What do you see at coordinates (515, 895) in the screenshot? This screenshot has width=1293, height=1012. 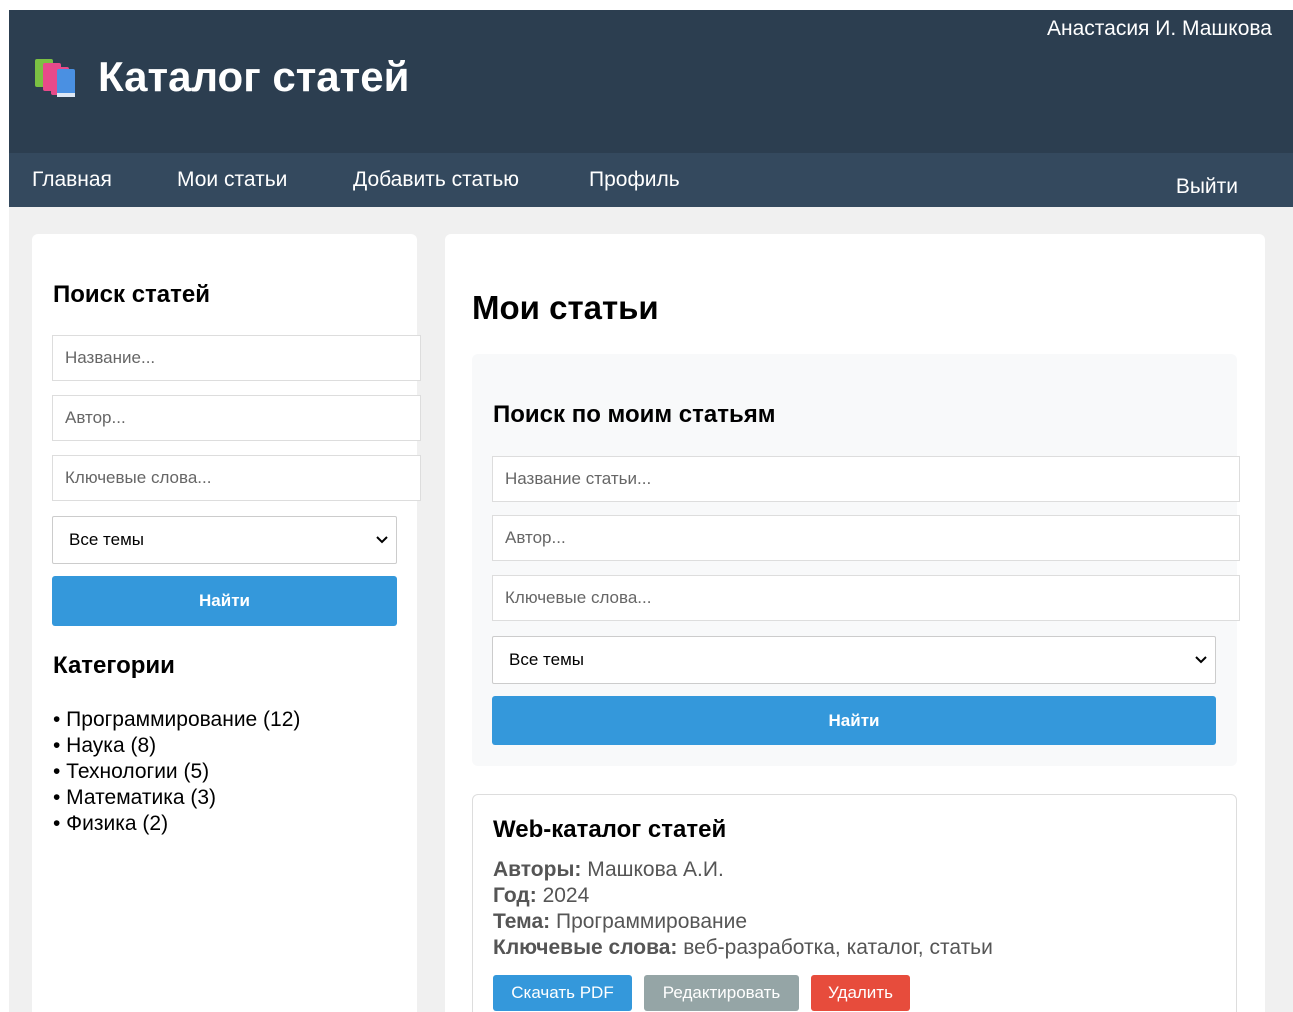 I see `article-year-label: Год:` at bounding box center [515, 895].